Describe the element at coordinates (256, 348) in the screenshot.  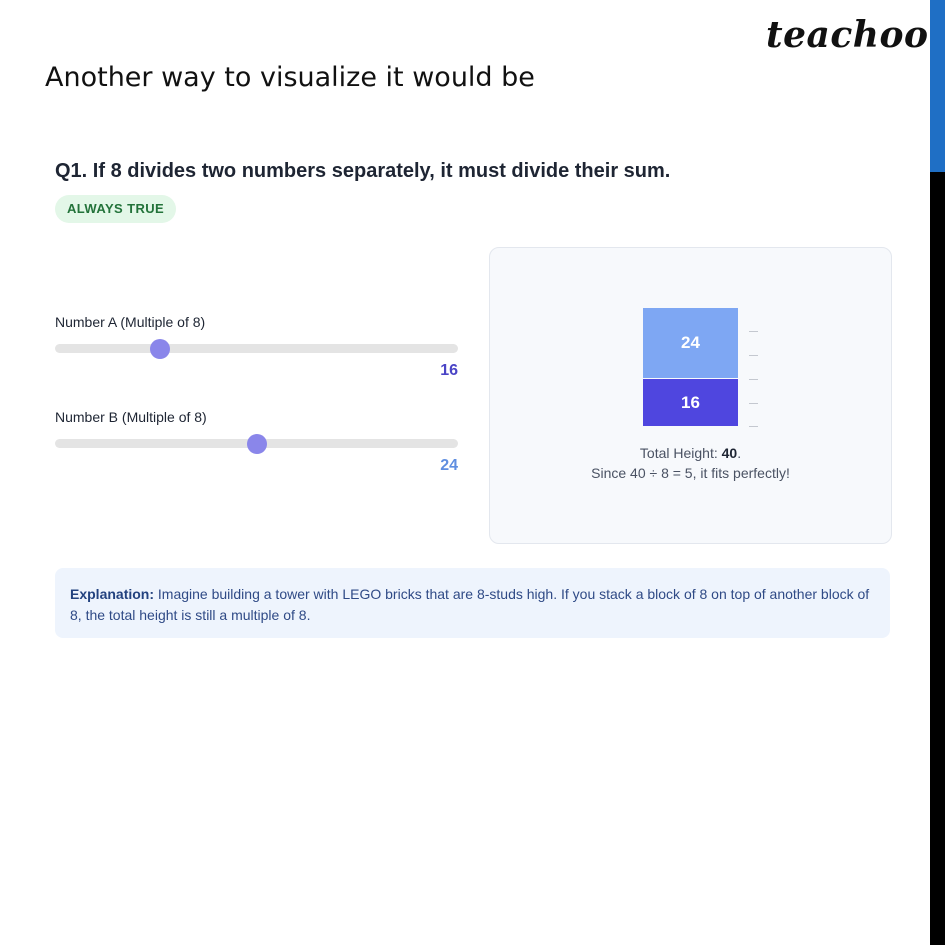
I see `slider-a-track` at that location.